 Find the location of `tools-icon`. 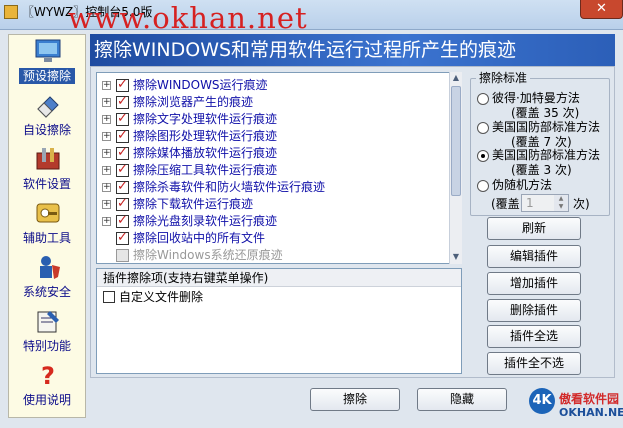

tools-icon is located at coordinates (48, 159).